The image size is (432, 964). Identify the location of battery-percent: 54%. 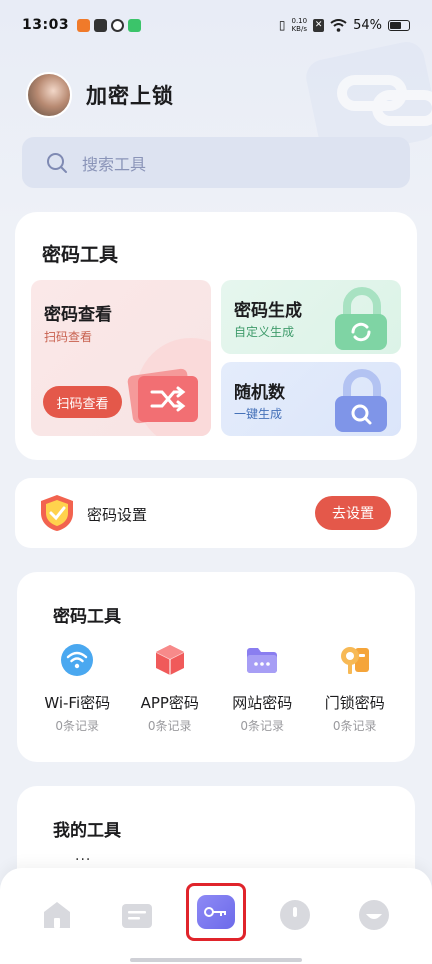
(367, 25).